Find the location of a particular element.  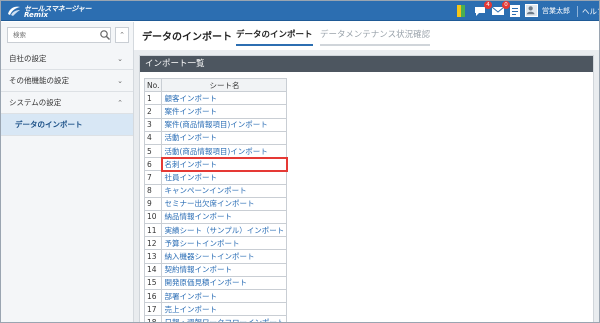

sheet-name-link: 部署インポート is located at coordinates (224, 296).